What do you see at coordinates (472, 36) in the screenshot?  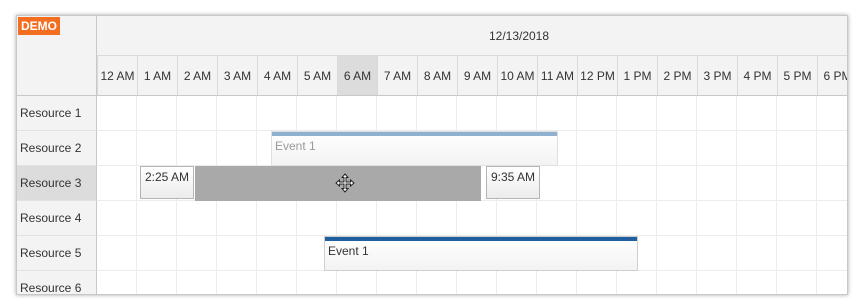 I see `date-header: 12/13/2018` at bounding box center [472, 36].